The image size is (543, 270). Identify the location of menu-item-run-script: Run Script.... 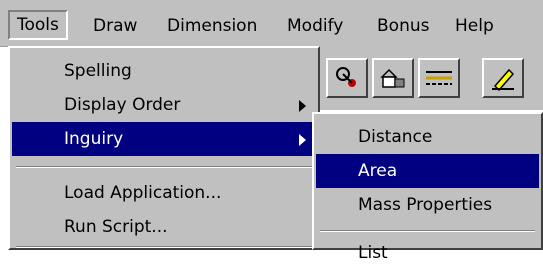
(164, 227).